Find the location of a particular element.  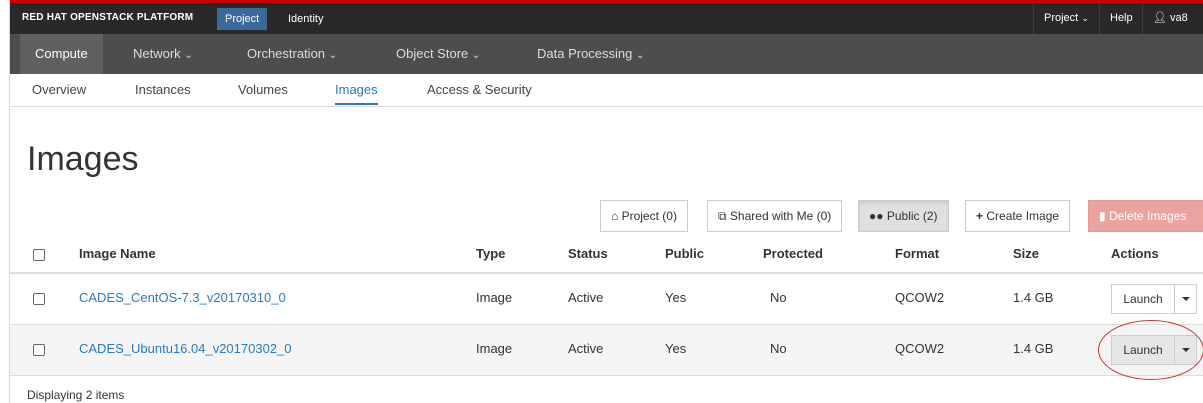

header-protected: Protected is located at coordinates (793, 253).